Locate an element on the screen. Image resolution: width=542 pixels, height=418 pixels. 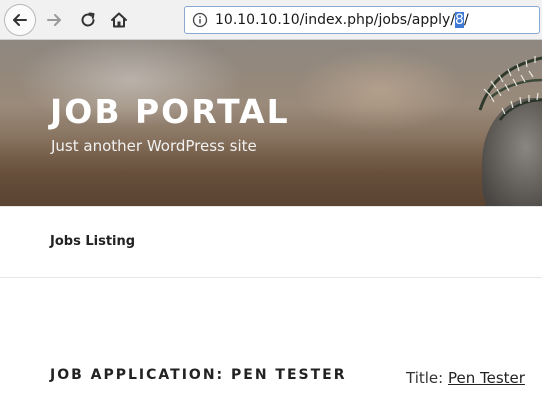
reload-icon is located at coordinates (88, 19).